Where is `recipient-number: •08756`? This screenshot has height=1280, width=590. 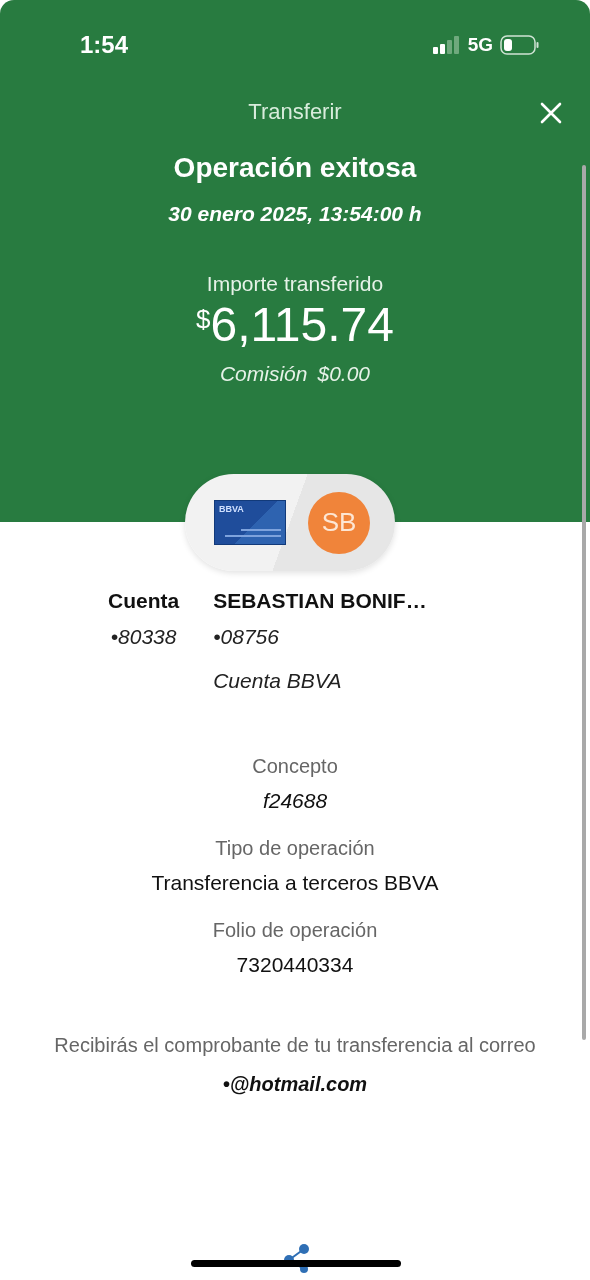
recipient-number: •08756 is located at coordinates (246, 637).